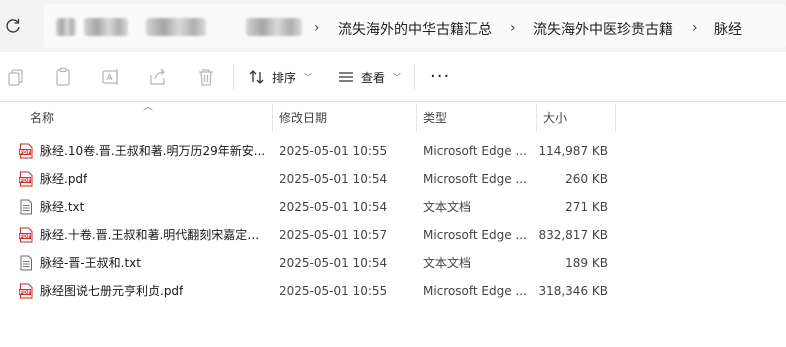 The height and width of the screenshot is (347, 786). Describe the element at coordinates (256, 77) in the screenshot. I see `sort-icon` at that location.